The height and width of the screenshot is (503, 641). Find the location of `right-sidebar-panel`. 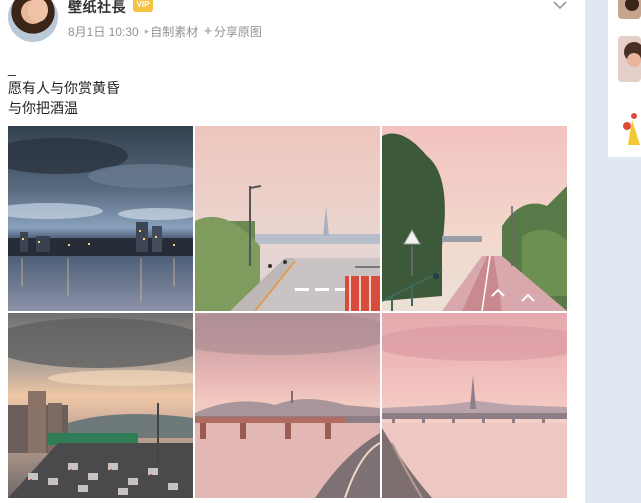

right-sidebar-panel is located at coordinates (624, 78).